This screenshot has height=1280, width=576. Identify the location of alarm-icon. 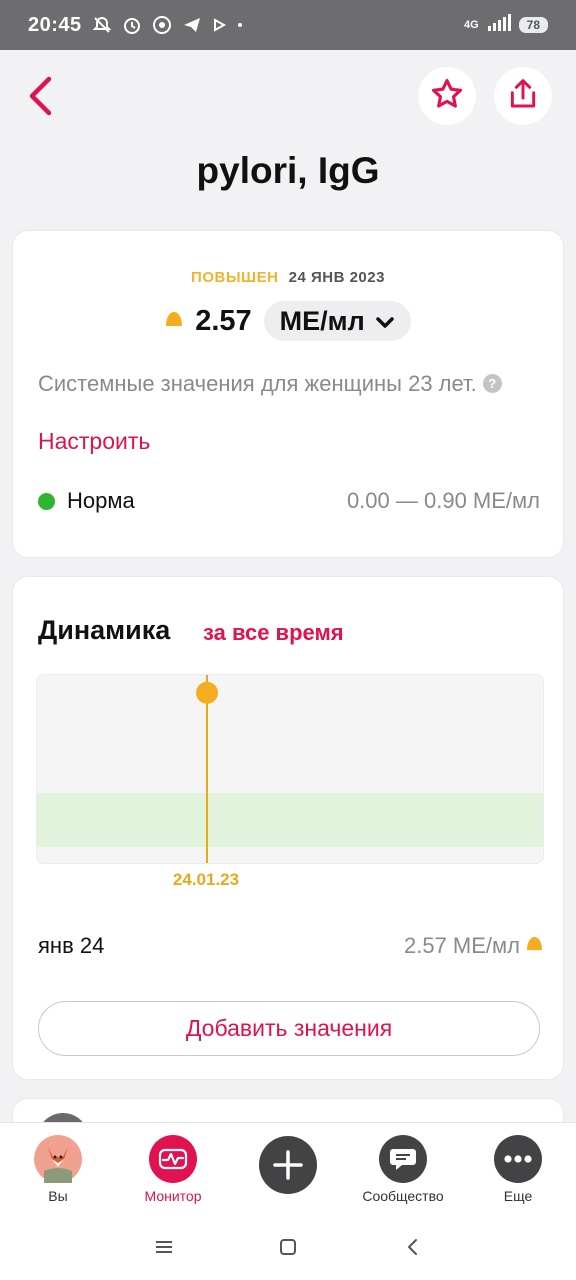
(132, 25).